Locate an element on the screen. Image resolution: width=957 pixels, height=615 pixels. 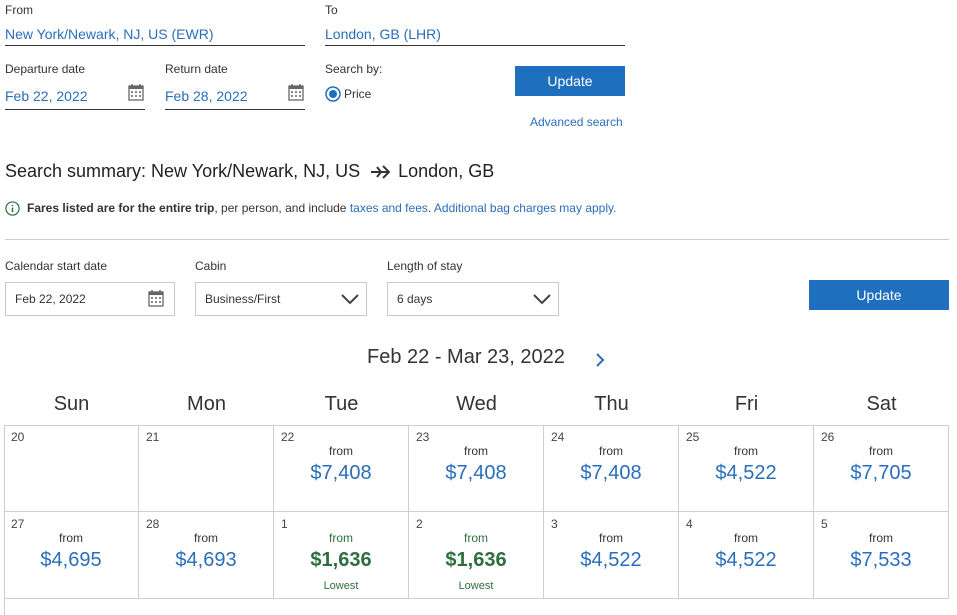
radio-selected-icon is located at coordinates (333, 94).